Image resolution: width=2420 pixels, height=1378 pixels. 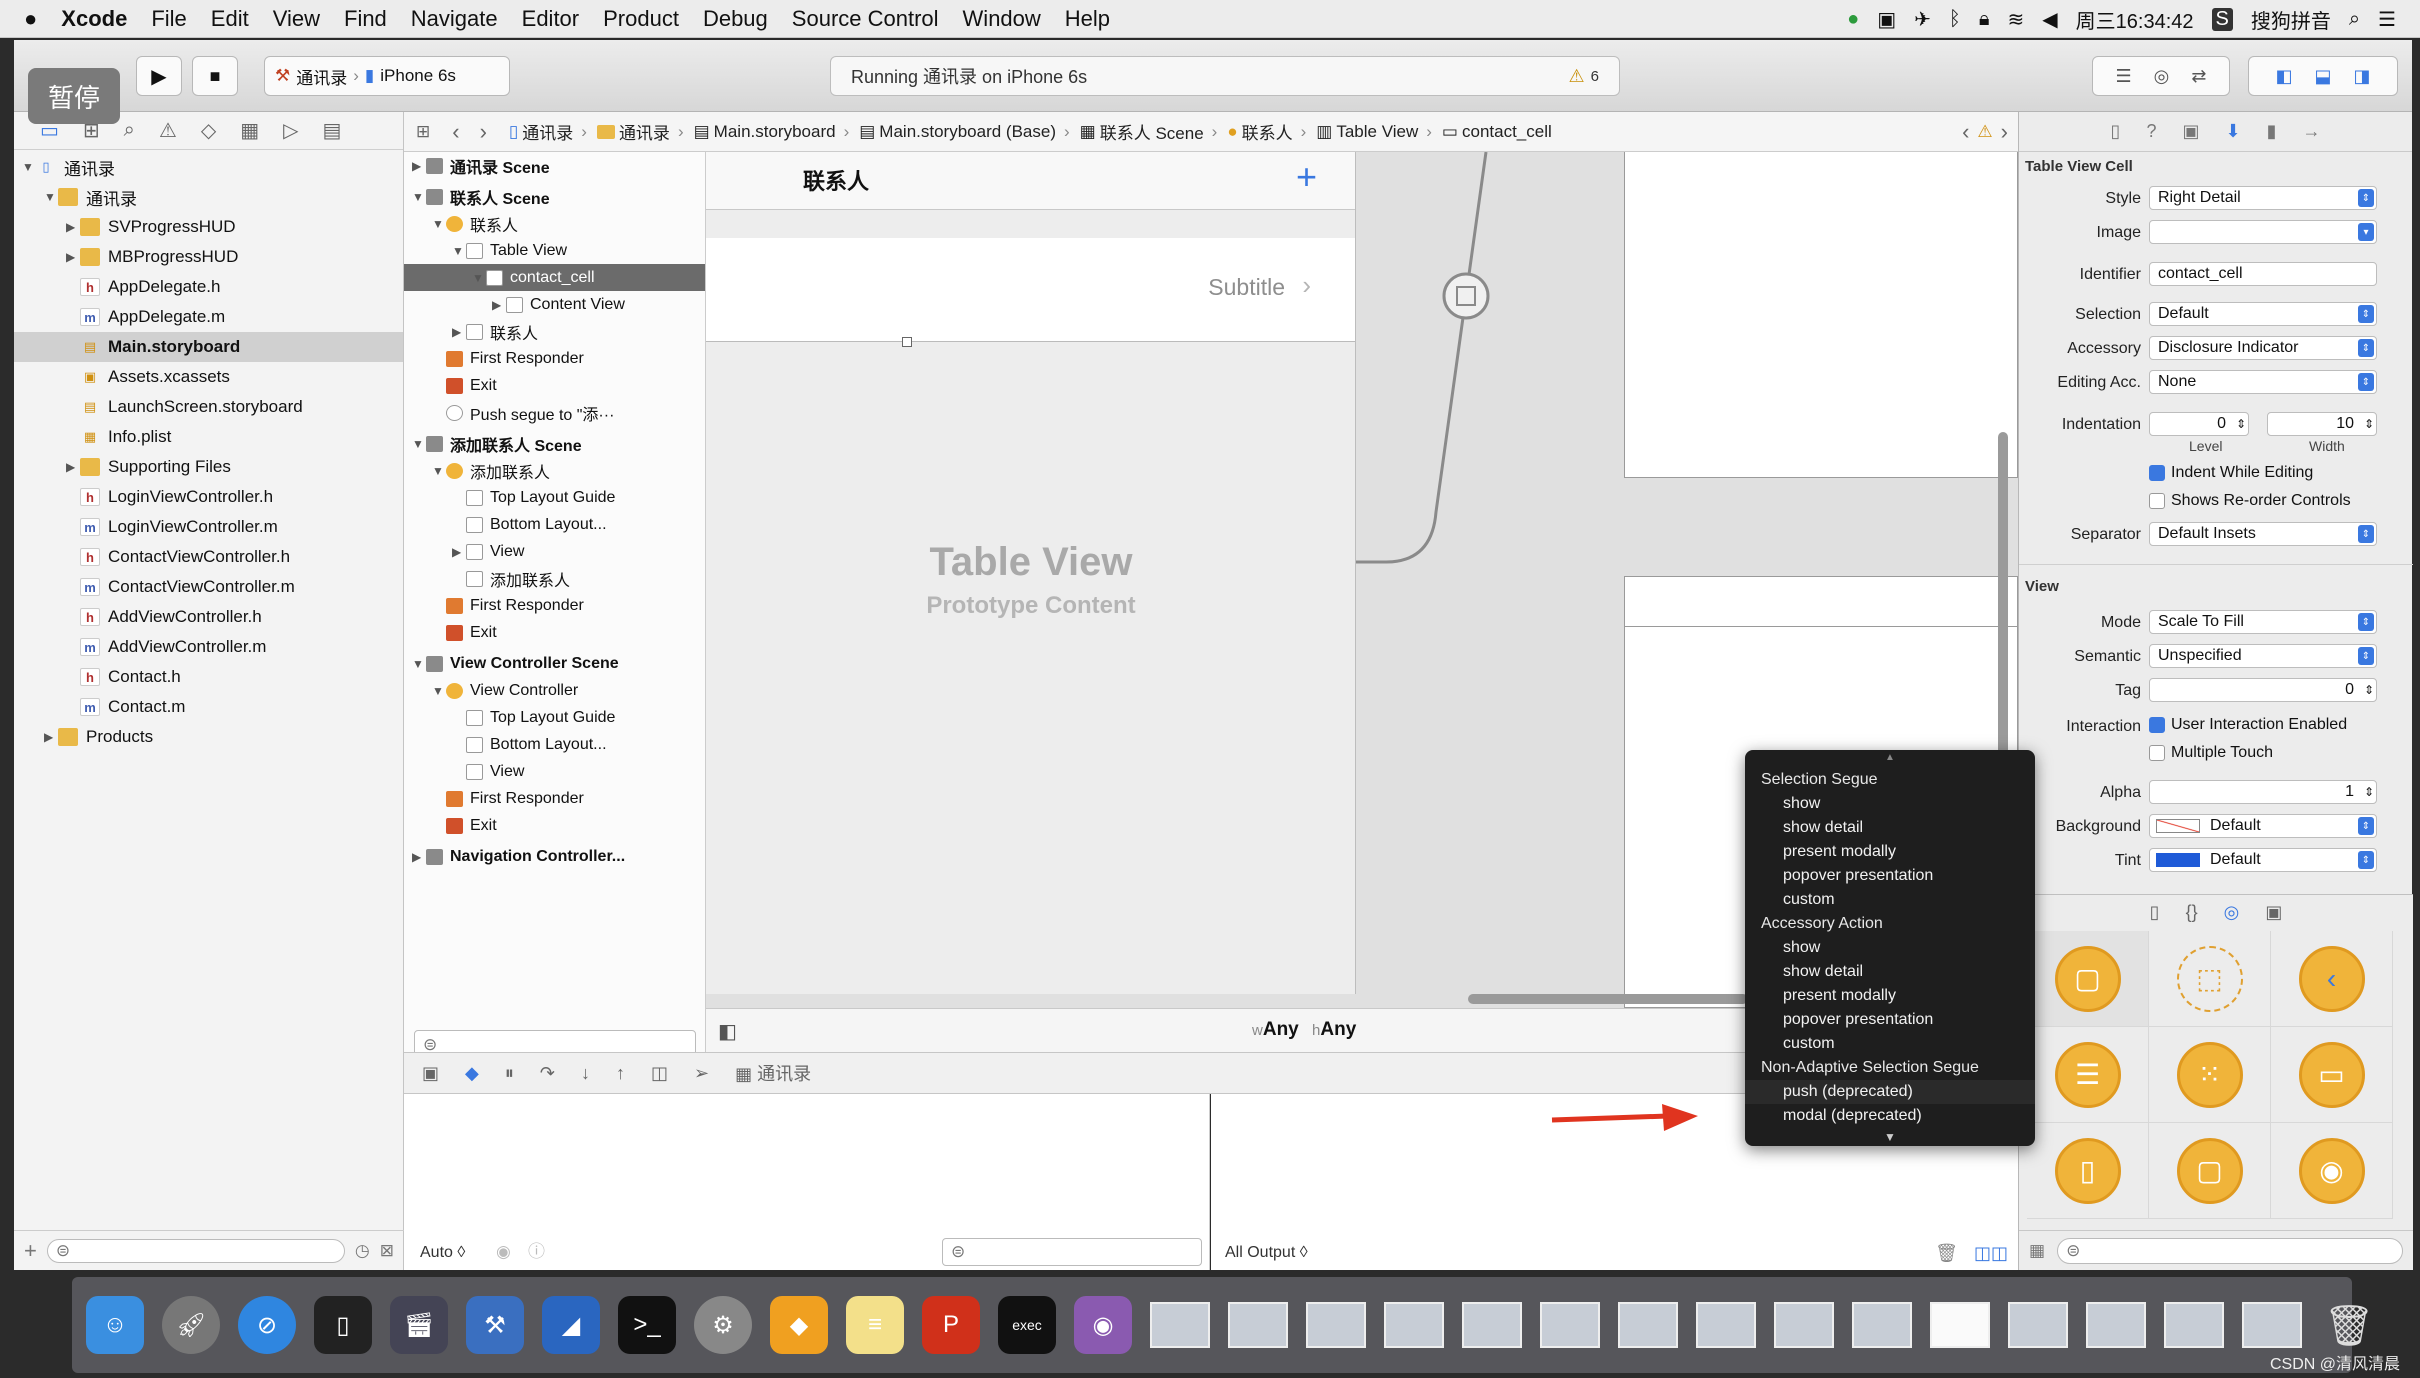 What do you see at coordinates (951, 1325) in the screenshot?
I see `powerpoint-icon: P` at bounding box center [951, 1325].